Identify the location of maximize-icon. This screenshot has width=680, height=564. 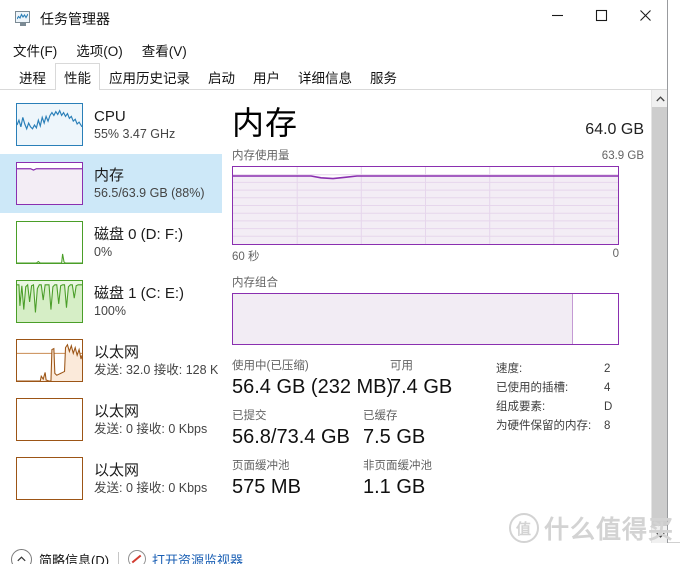
(601, 15).